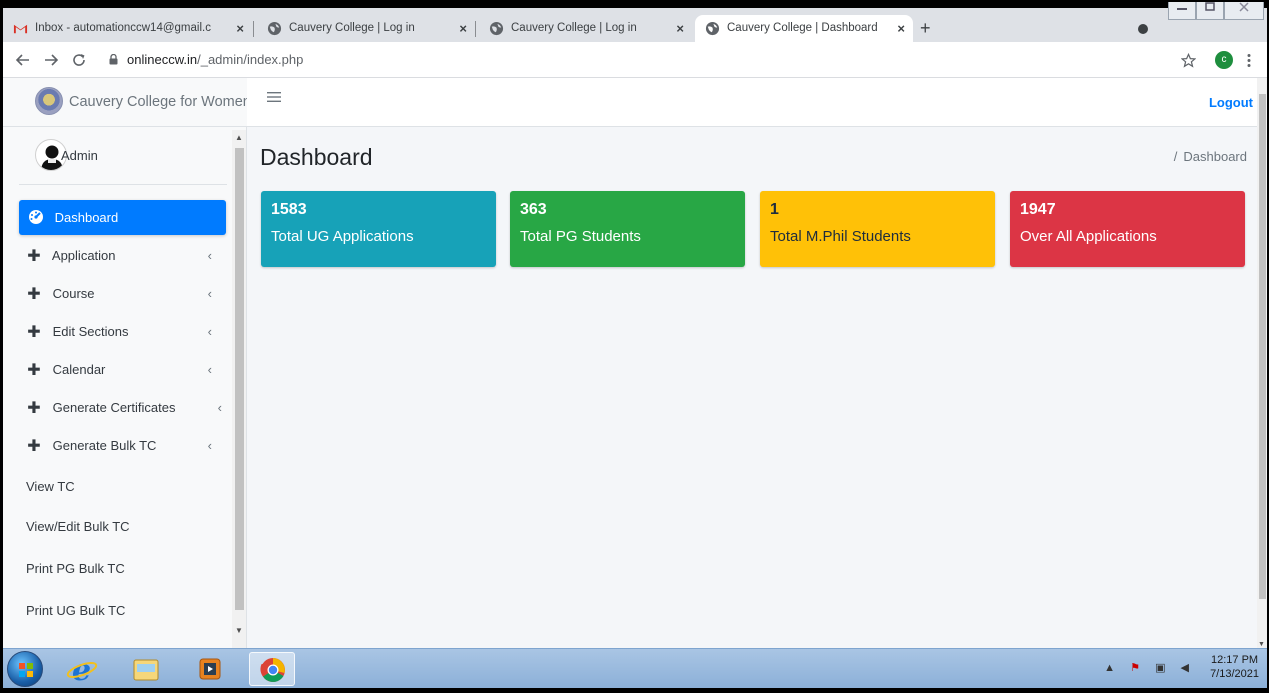  What do you see at coordinates (840, 236) in the screenshot?
I see `stat-label: Total M.Phil Students` at bounding box center [840, 236].